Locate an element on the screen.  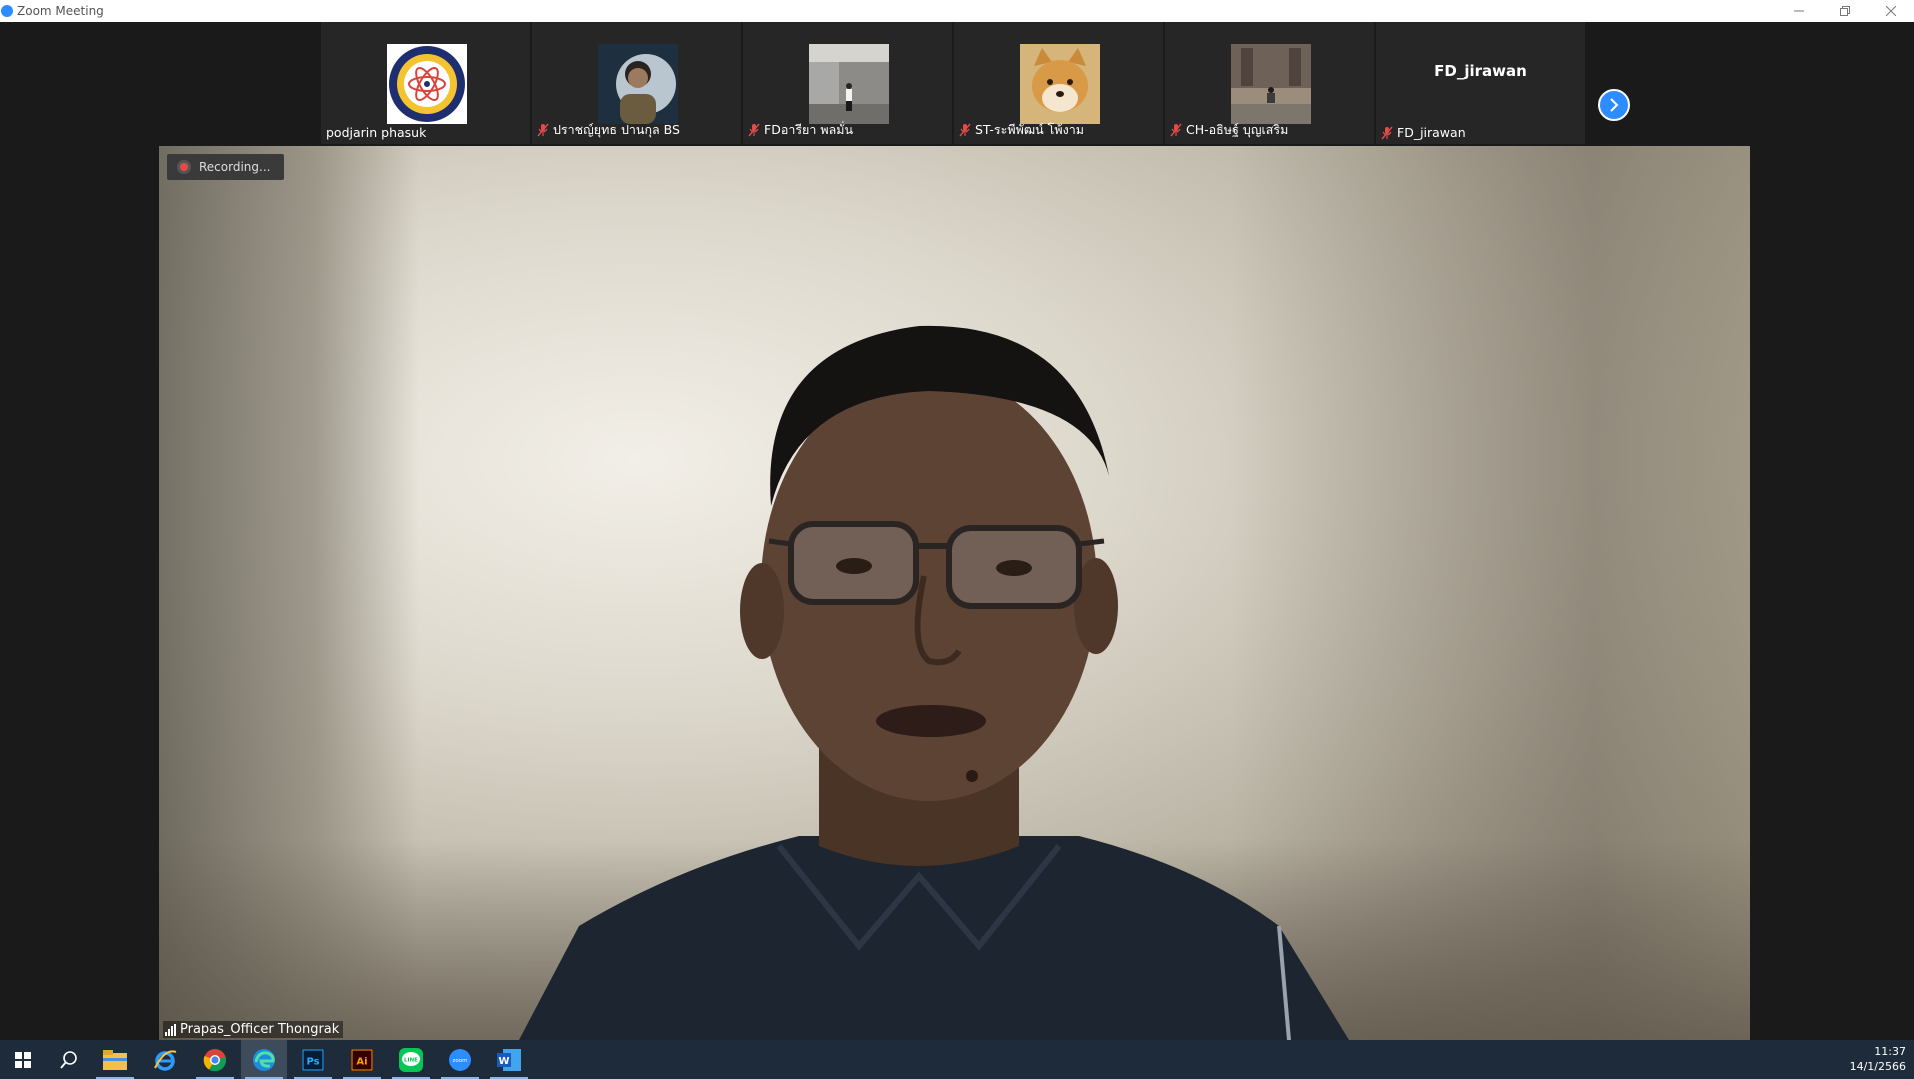
svg-text: LINE is located at coordinates (411, 1060).